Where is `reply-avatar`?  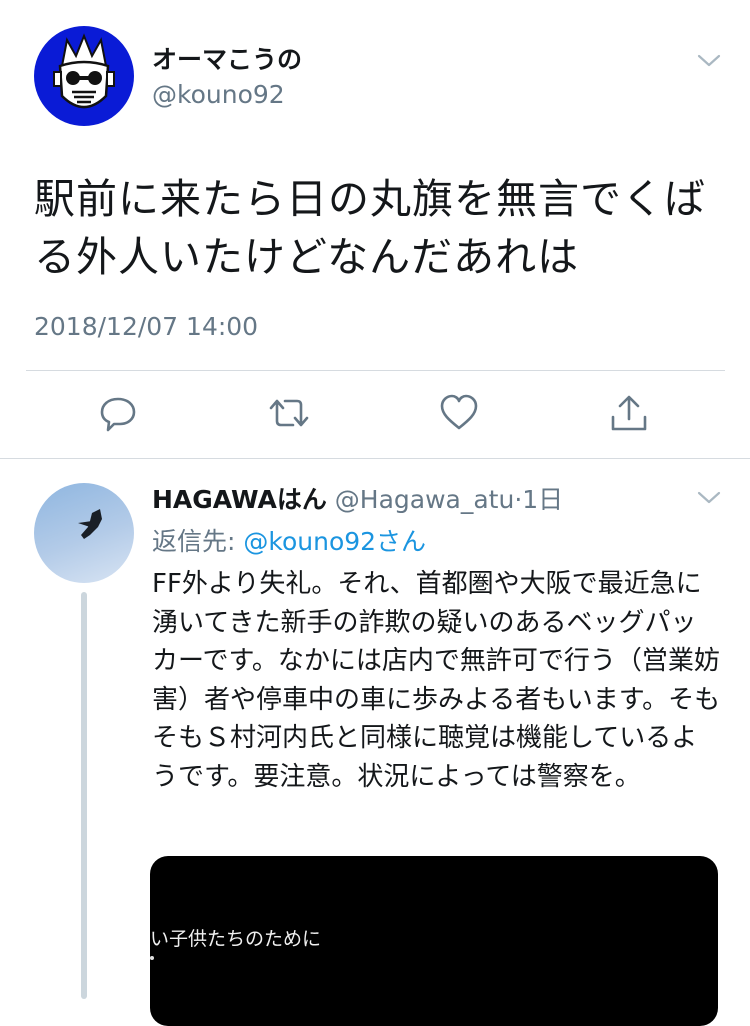 reply-avatar is located at coordinates (84, 533).